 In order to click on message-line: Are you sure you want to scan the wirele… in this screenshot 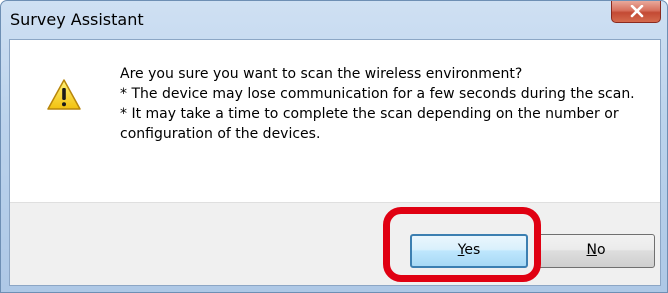, I will do `click(321, 74)`.